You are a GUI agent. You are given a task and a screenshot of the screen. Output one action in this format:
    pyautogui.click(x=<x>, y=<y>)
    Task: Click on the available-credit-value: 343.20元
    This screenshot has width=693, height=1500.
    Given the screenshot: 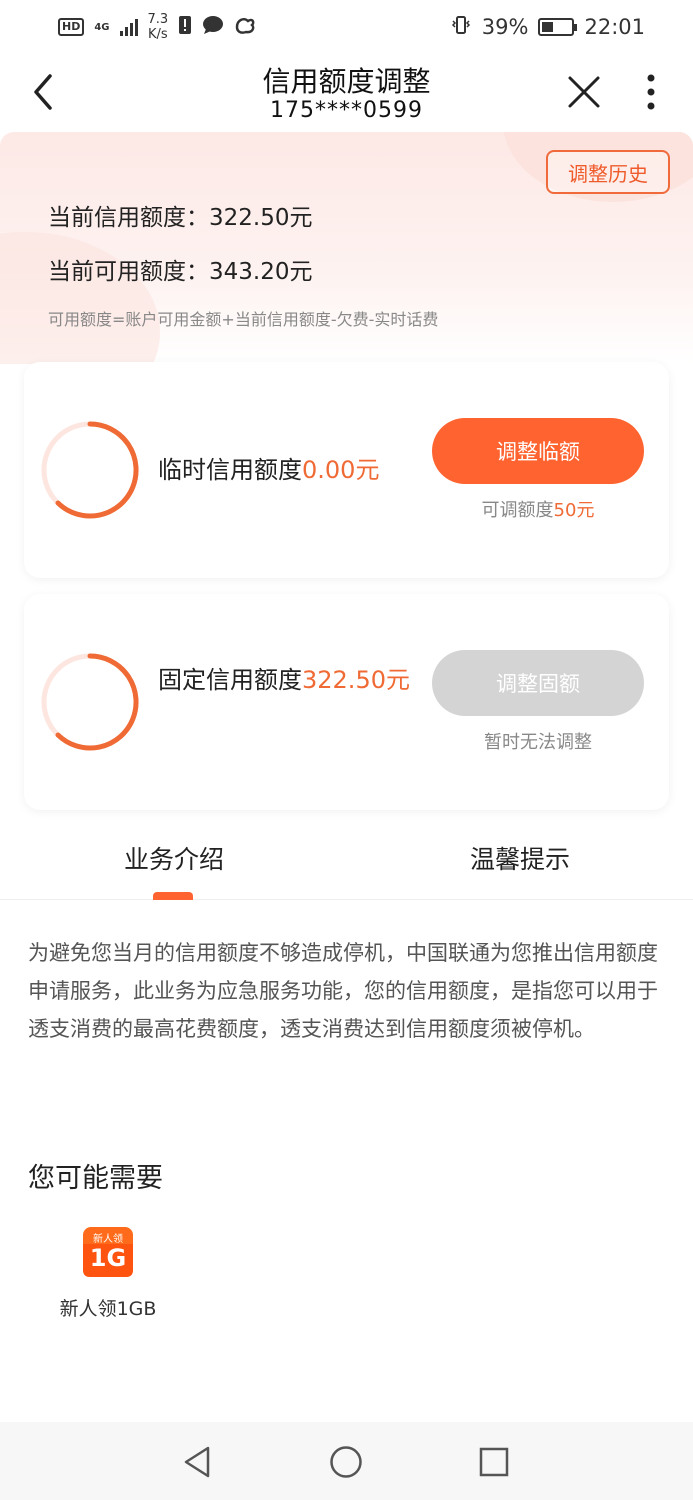 What is the action you would take?
    pyautogui.click(x=261, y=272)
    